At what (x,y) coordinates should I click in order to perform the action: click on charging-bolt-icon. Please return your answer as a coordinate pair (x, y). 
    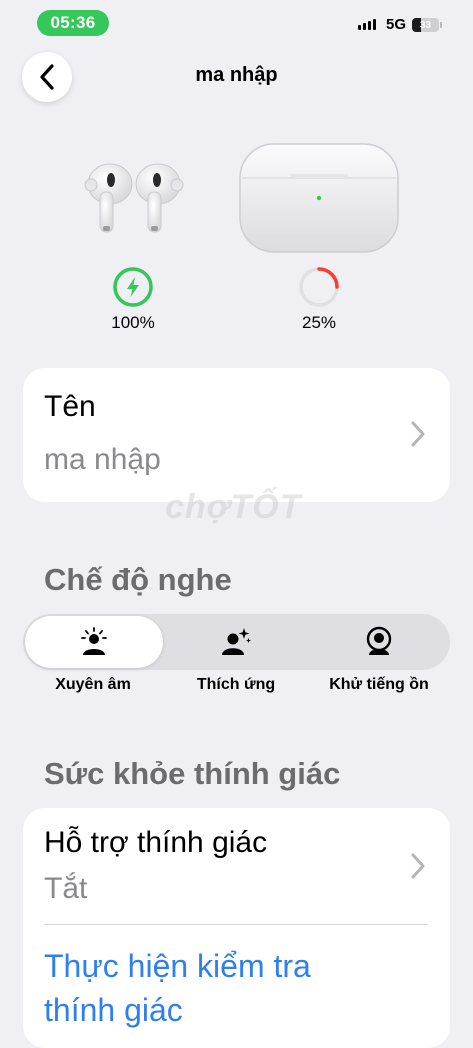
    Looking at the image, I should click on (133, 287).